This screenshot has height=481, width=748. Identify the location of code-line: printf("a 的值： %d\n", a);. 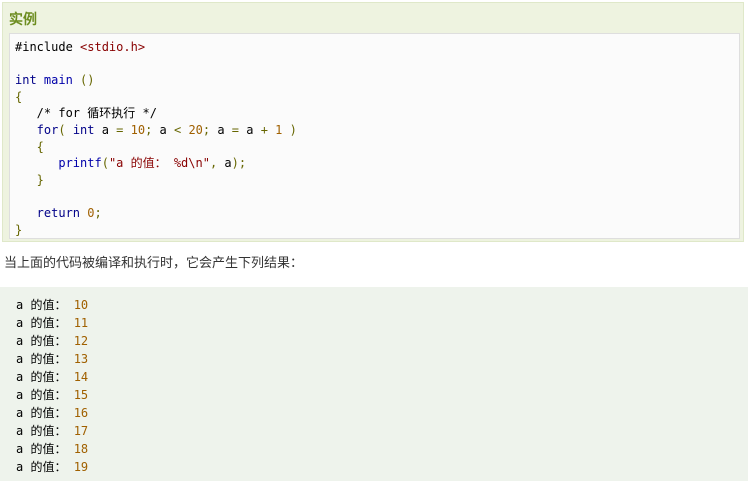
(130, 163).